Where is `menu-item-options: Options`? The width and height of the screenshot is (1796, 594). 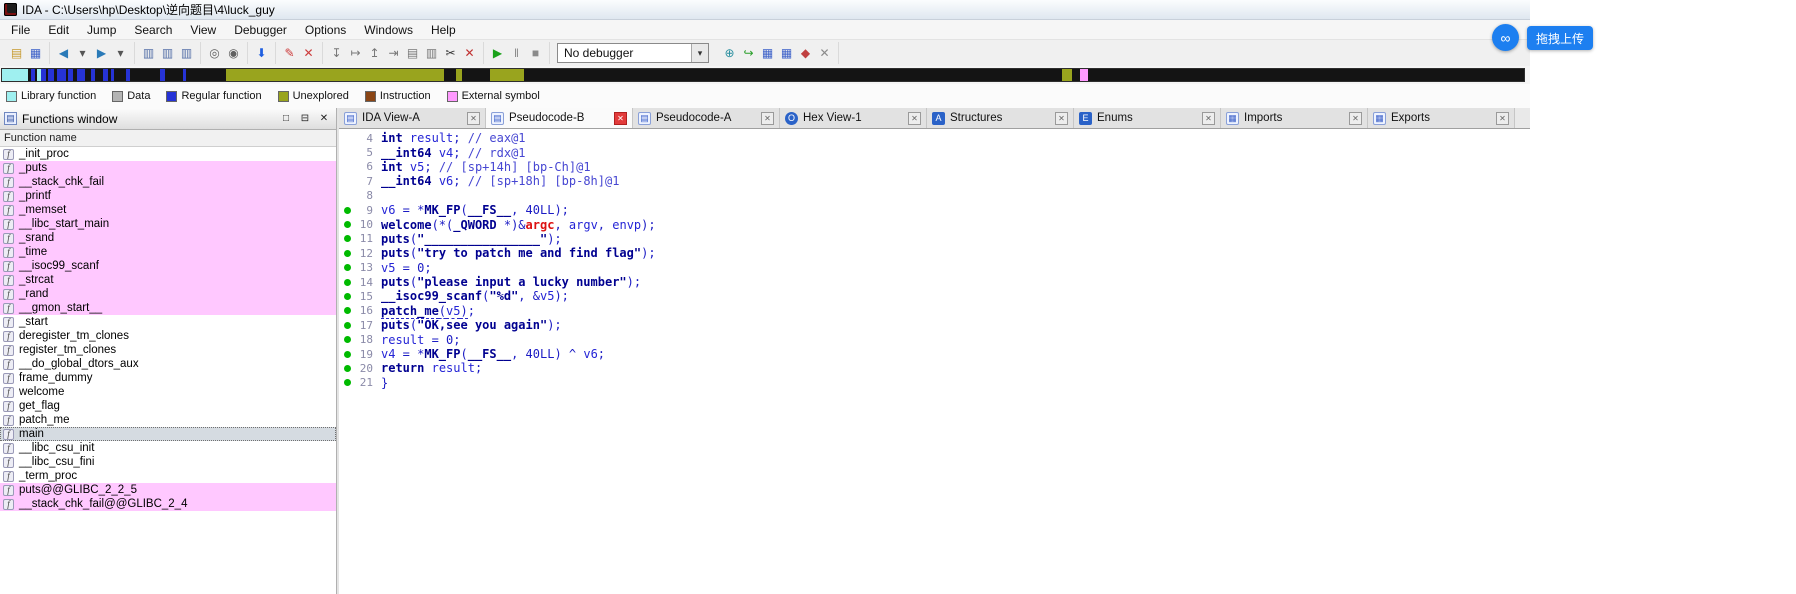 menu-item-options: Options is located at coordinates (325, 30).